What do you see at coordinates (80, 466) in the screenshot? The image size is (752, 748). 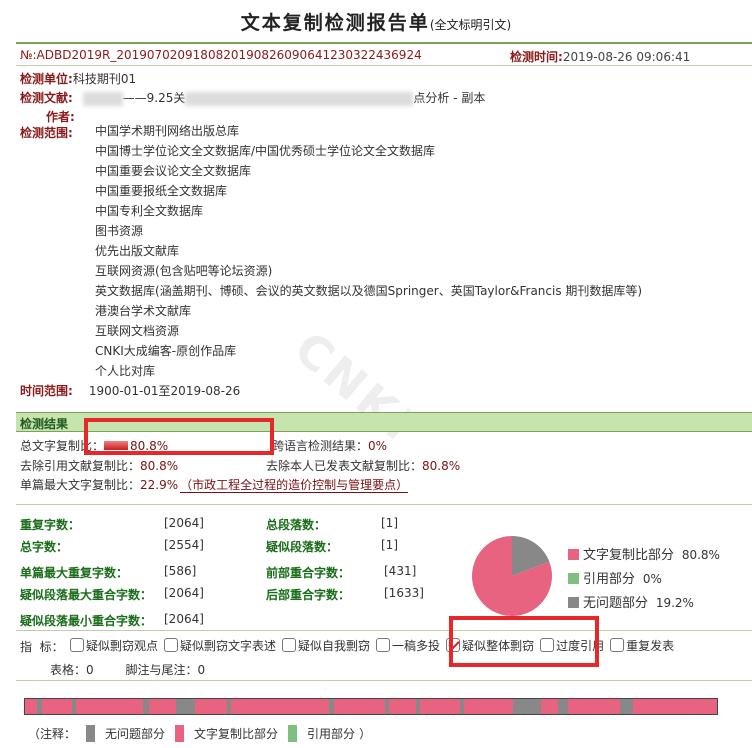 I see `excl-ref-label: 去除引用文献复制比：` at bounding box center [80, 466].